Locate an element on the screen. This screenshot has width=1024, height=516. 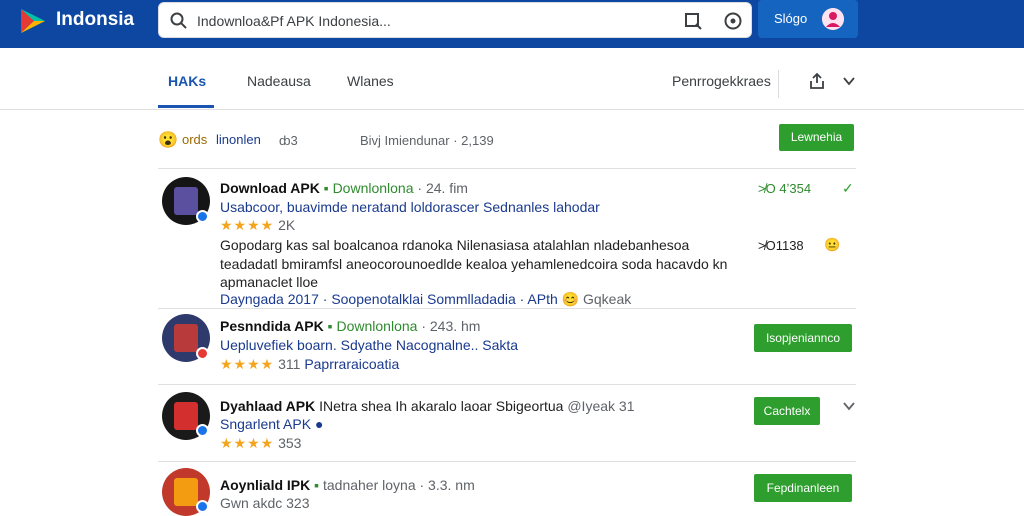
item-title: Aoynliald IPK ▪ tadnaher loyna · 3.3. nm is located at coordinates (347, 485).